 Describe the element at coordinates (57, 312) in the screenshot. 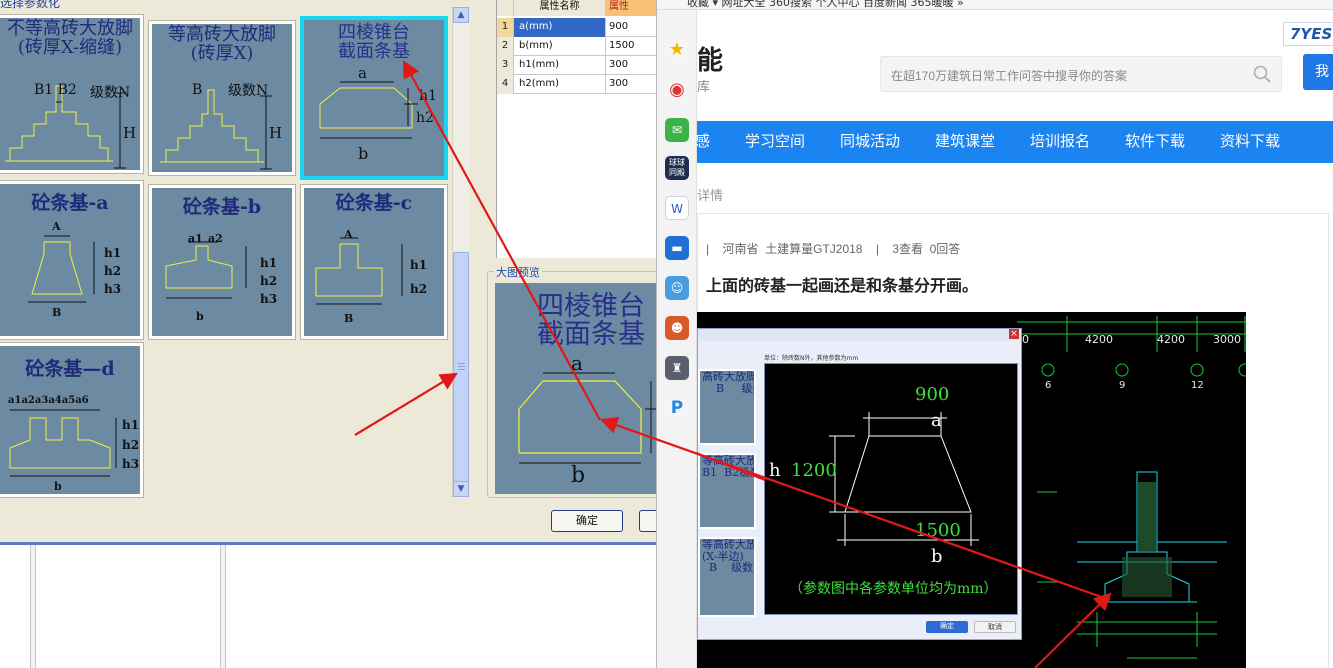

I see `label-B: B` at that location.